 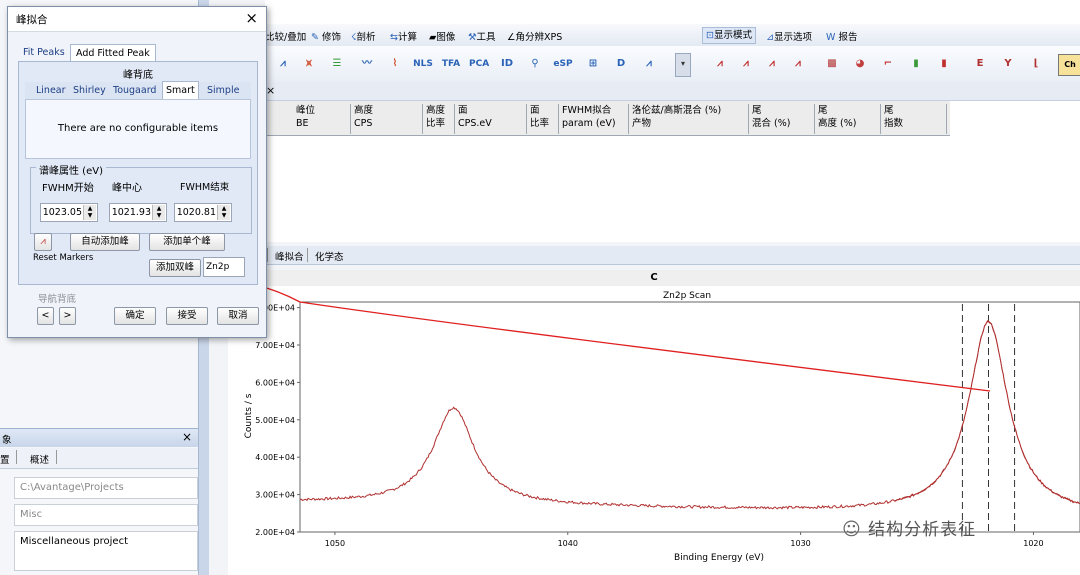 What do you see at coordinates (367, 64) in the screenshot?
I see `smooth-icon: 〰` at bounding box center [367, 64].